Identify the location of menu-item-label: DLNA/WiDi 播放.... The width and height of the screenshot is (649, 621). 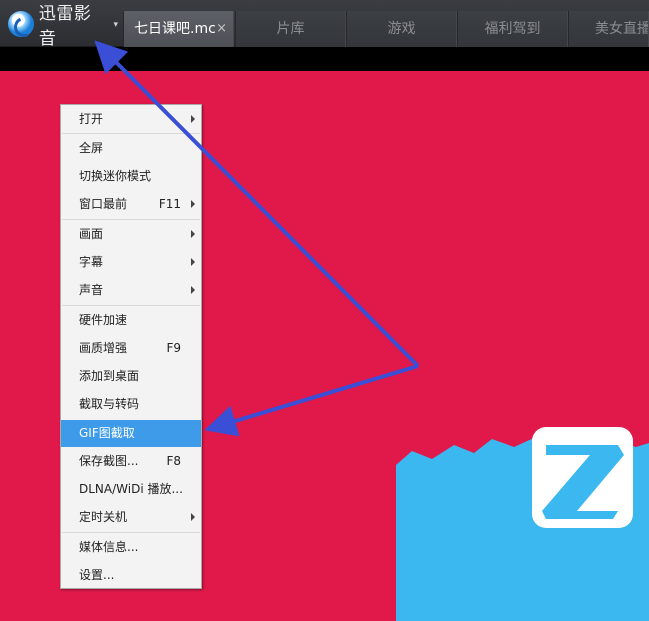
(131, 489).